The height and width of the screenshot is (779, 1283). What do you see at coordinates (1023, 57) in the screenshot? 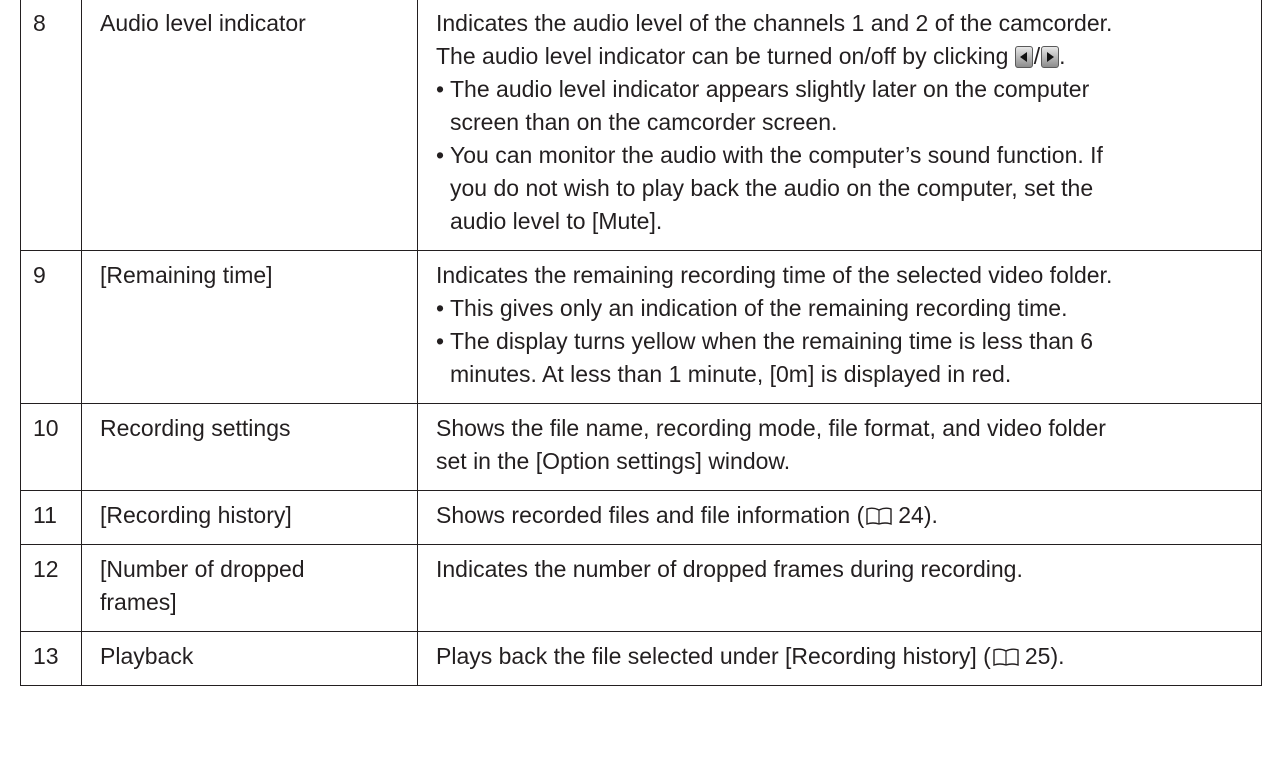
I see `arrow-left-button-icon` at bounding box center [1023, 57].